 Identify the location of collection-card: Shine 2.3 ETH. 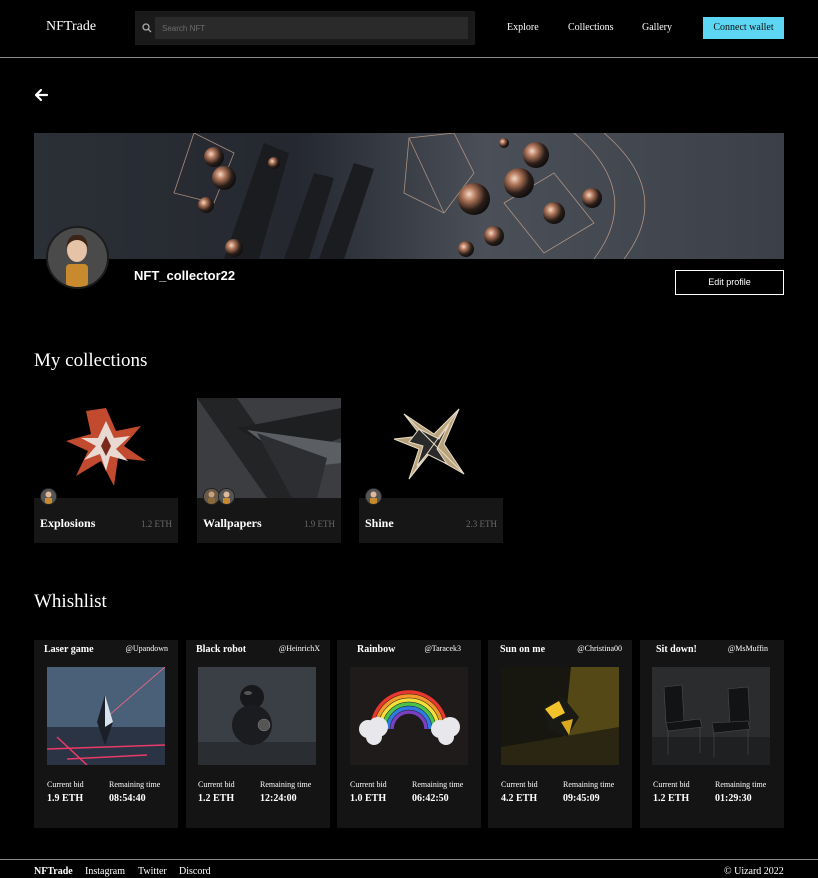
(431, 470).